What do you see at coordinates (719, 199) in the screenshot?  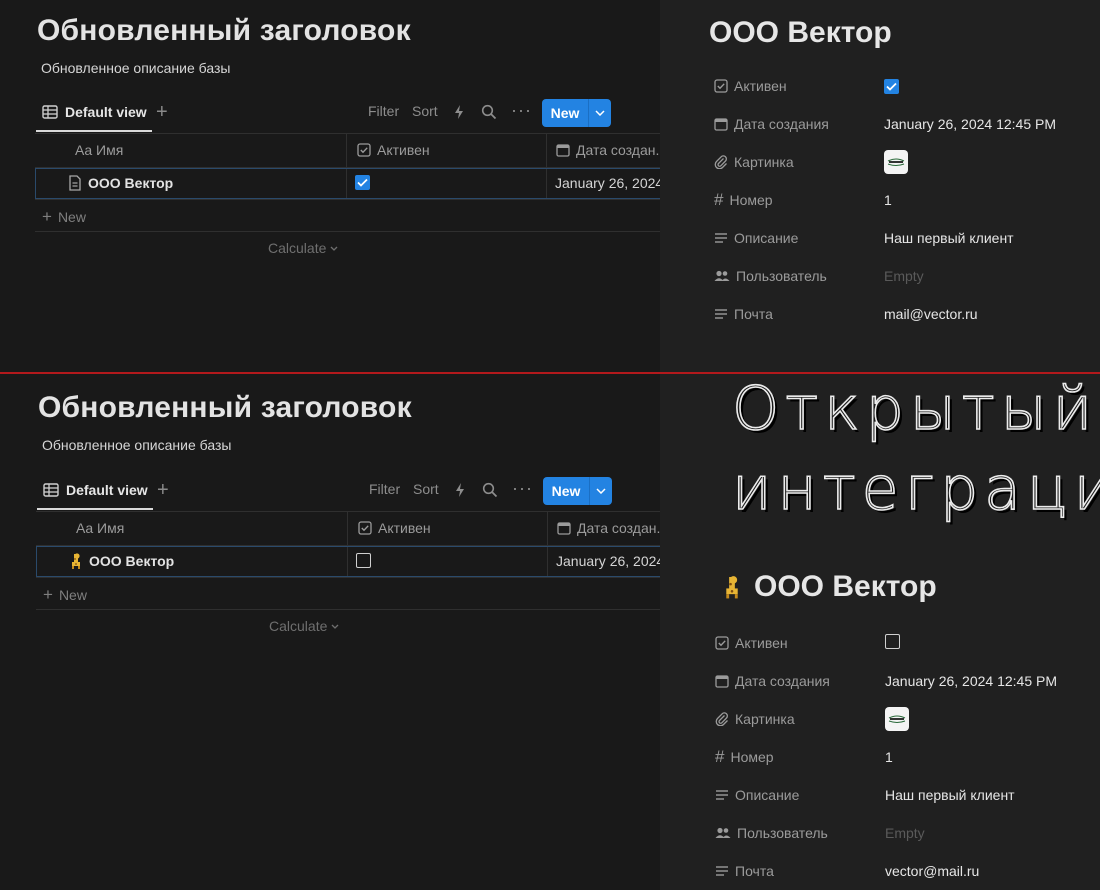 I see `hash-icon: #` at bounding box center [719, 199].